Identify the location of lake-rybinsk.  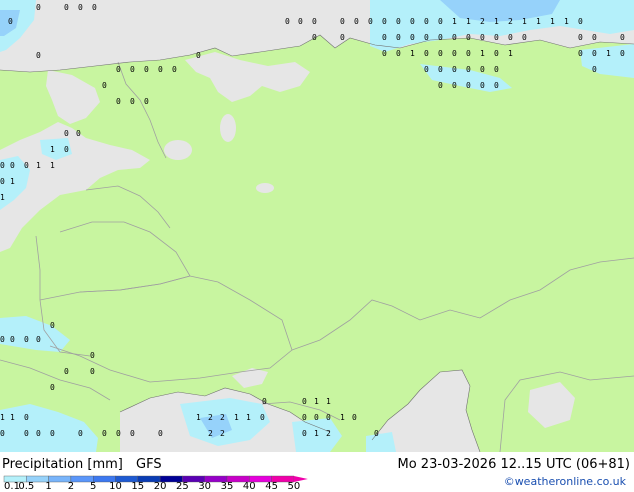
(265, 188).